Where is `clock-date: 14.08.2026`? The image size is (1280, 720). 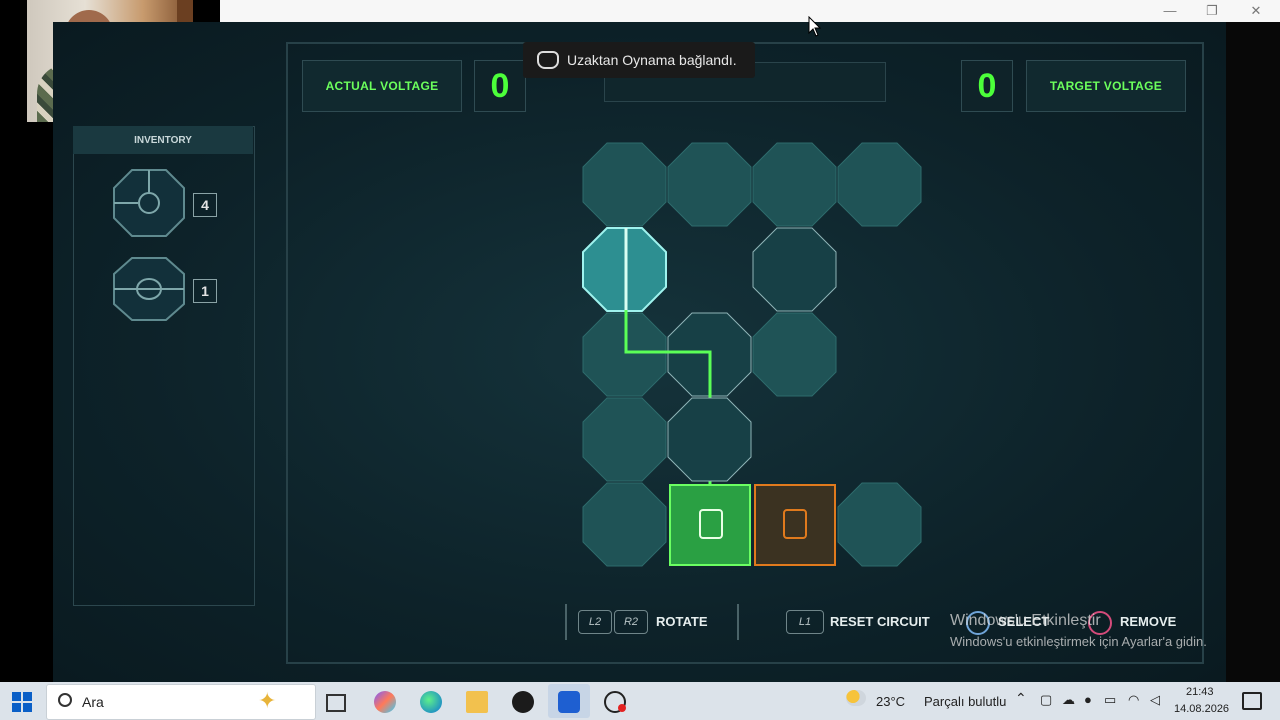 clock-date: 14.08.2026 is located at coordinates (1201, 709).